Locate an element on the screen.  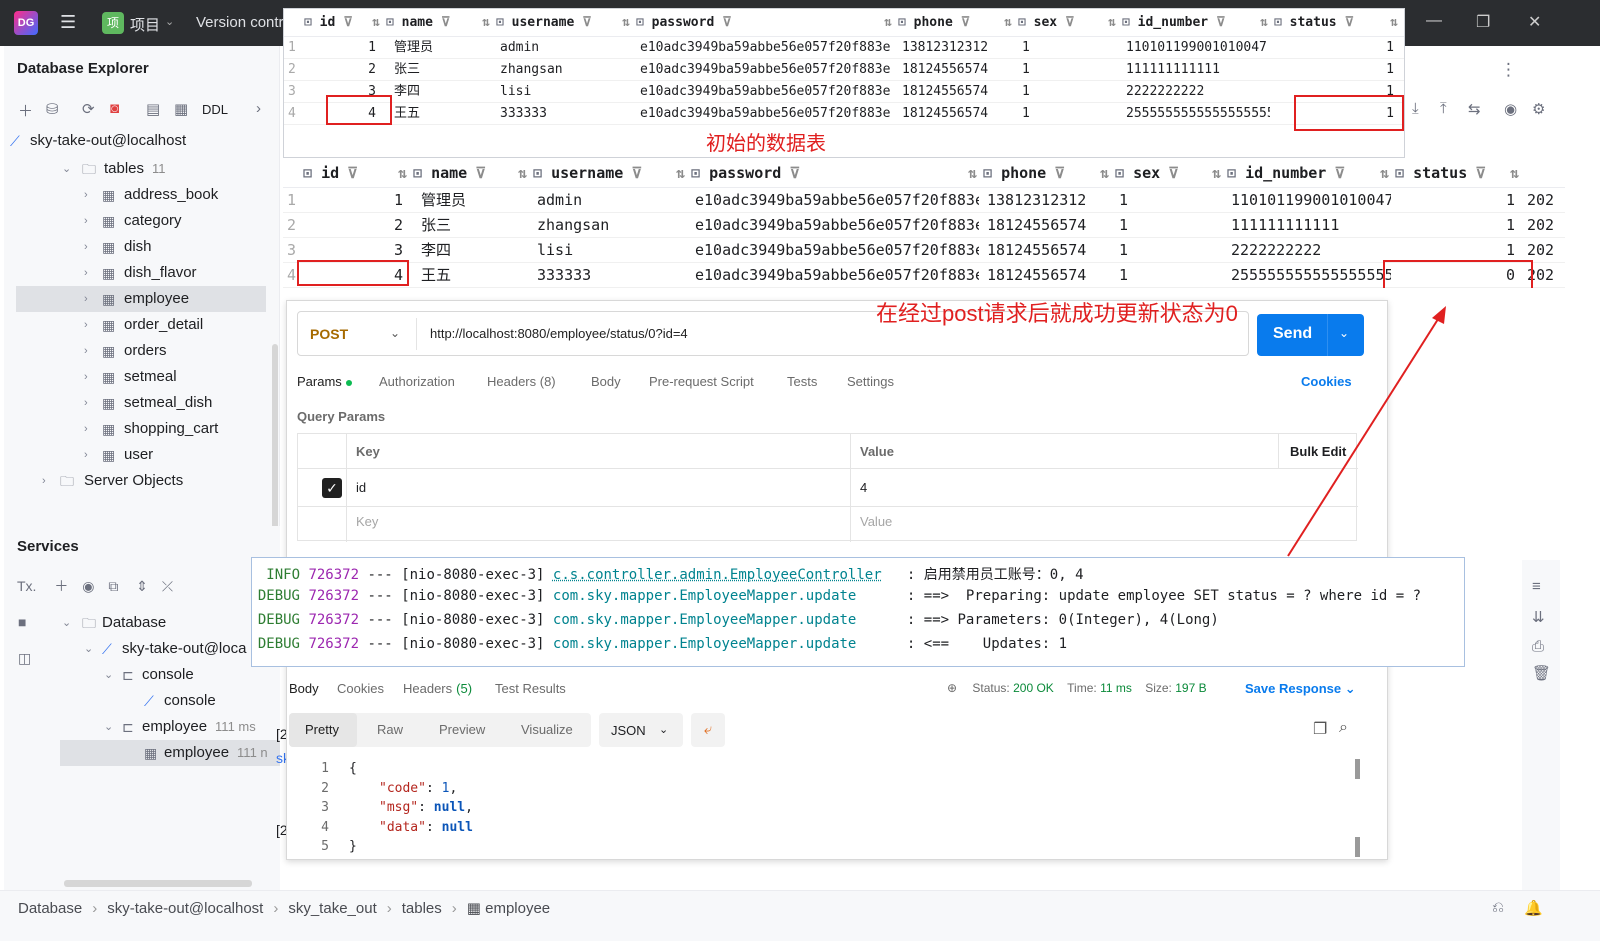
svc-employee-group: ⌄ ⊏ employee 111 ms is located at coordinates (142, 727).